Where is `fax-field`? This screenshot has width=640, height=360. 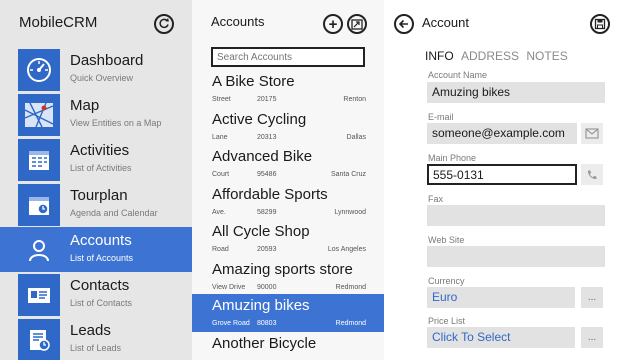 fax-field is located at coordinates (516, 215).